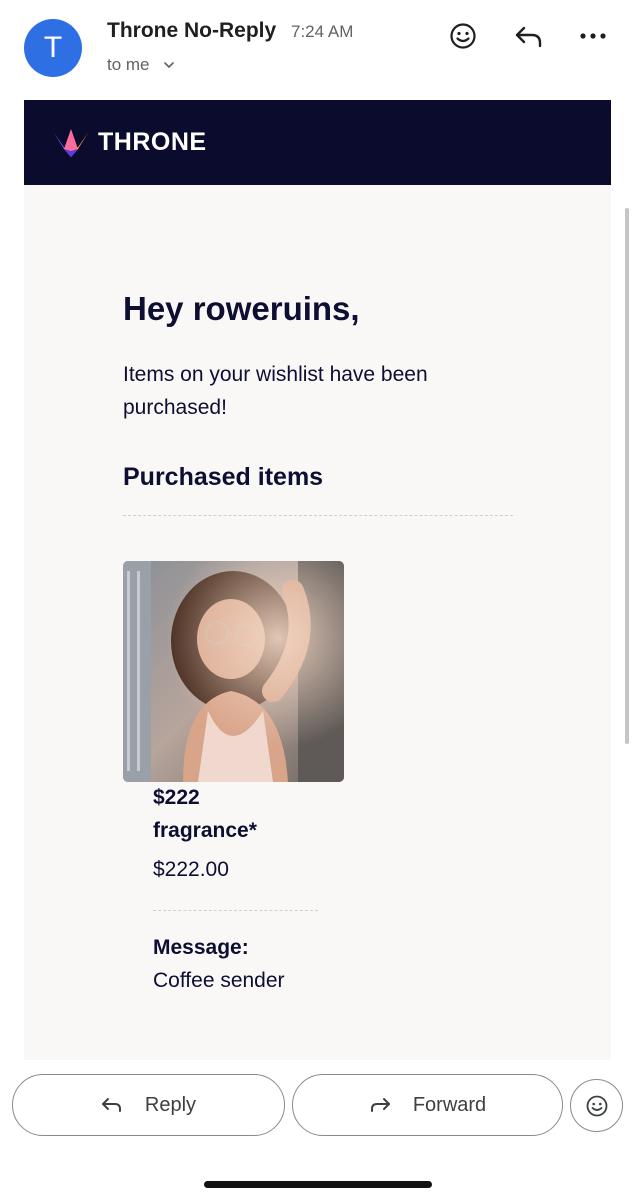 The height and width of the screenshot is (1200, 635). What do you see at coordinates (318, 515) in the screenshot?
I see `section-divider` at bounding box center [318, 515].